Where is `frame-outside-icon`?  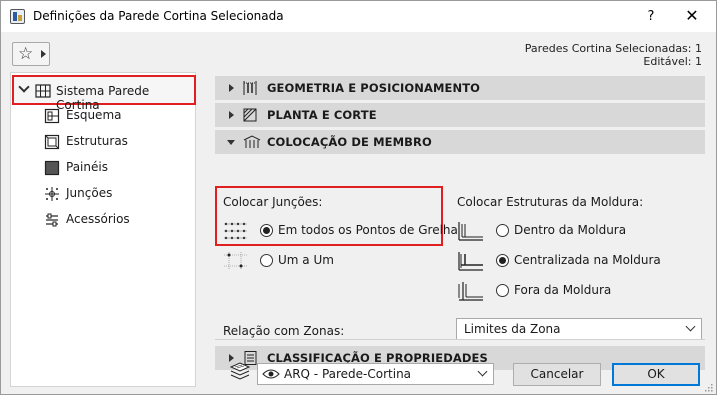 frame-outside-icon is located at coordinates (471, 292).